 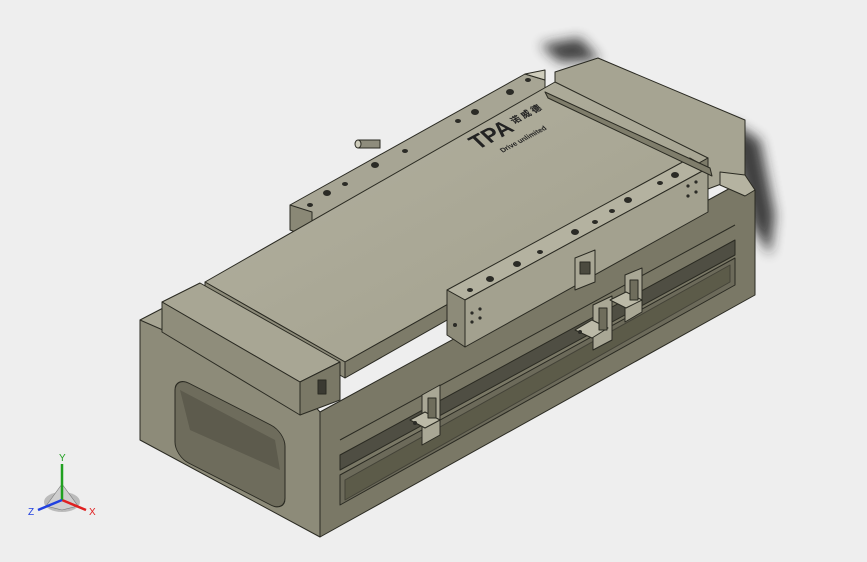 What do you see at coordinates (31, 512) in the screenshot?
I see `z-axis-label: Z` at bounding box center [31, 512].